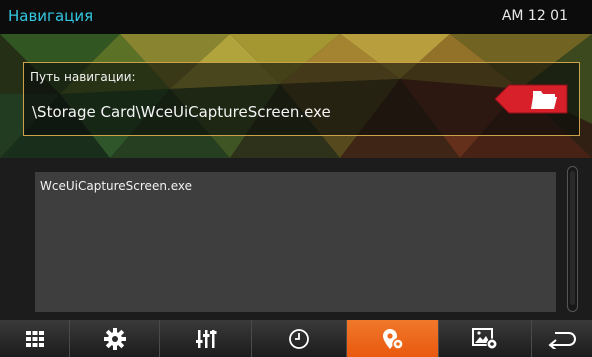 This screenshot has height=357, width=592. What do you see at coordinates (534, 16) in the screenshot?
I see `clock: AM 12 01` at bounding box center [534, 16].